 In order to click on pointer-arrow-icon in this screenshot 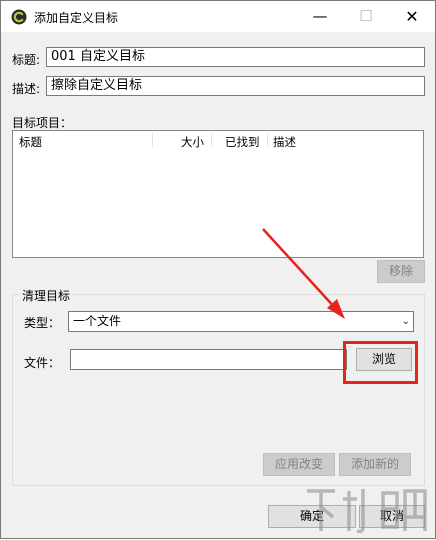, I will do `click(303, 273)`.